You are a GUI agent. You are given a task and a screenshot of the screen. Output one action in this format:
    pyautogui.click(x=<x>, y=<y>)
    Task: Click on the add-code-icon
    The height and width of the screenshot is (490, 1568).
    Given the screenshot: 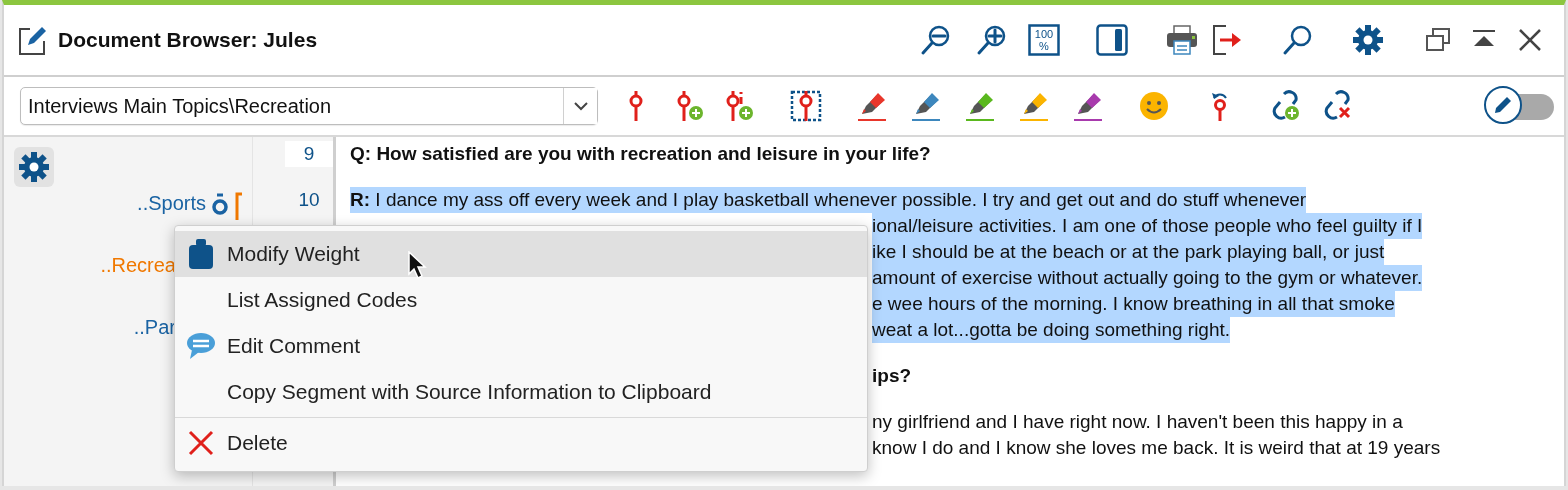 What is the action you would take?
    pyautogui.click(x=740, y=106)
    